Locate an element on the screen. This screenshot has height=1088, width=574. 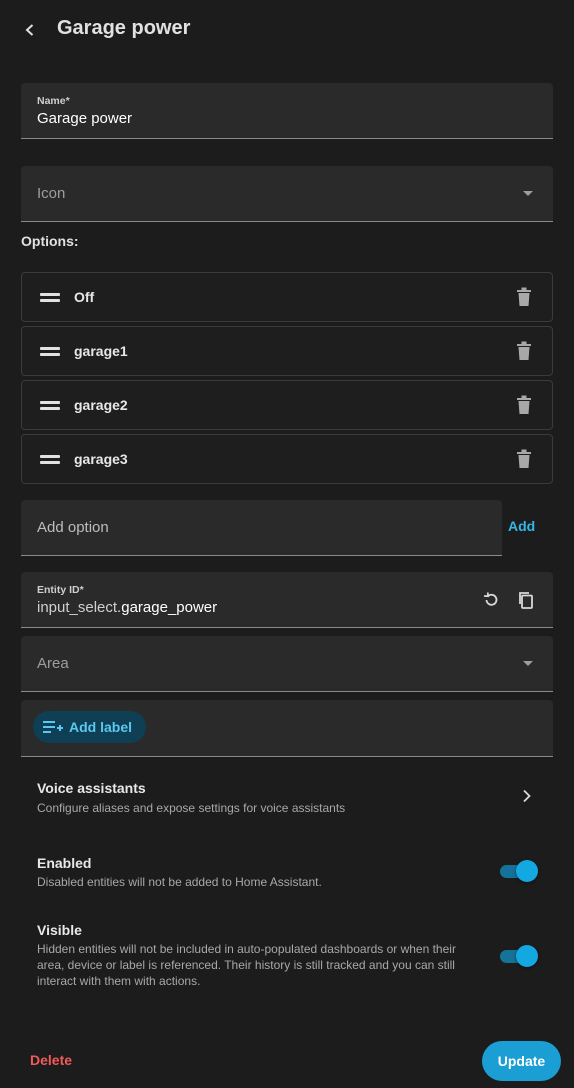
enabled-toggle is located at coordinates (519, 871).